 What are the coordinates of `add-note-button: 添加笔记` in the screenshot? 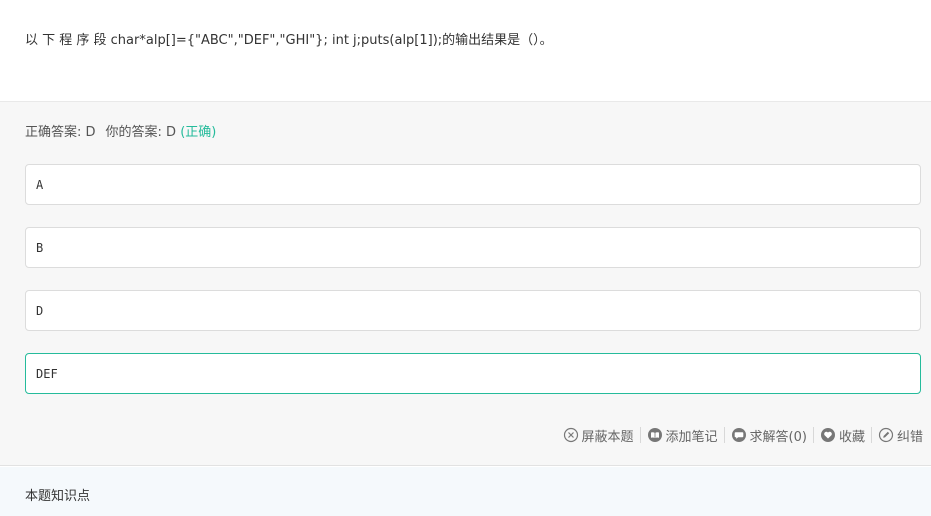 It's located at (682, 435).